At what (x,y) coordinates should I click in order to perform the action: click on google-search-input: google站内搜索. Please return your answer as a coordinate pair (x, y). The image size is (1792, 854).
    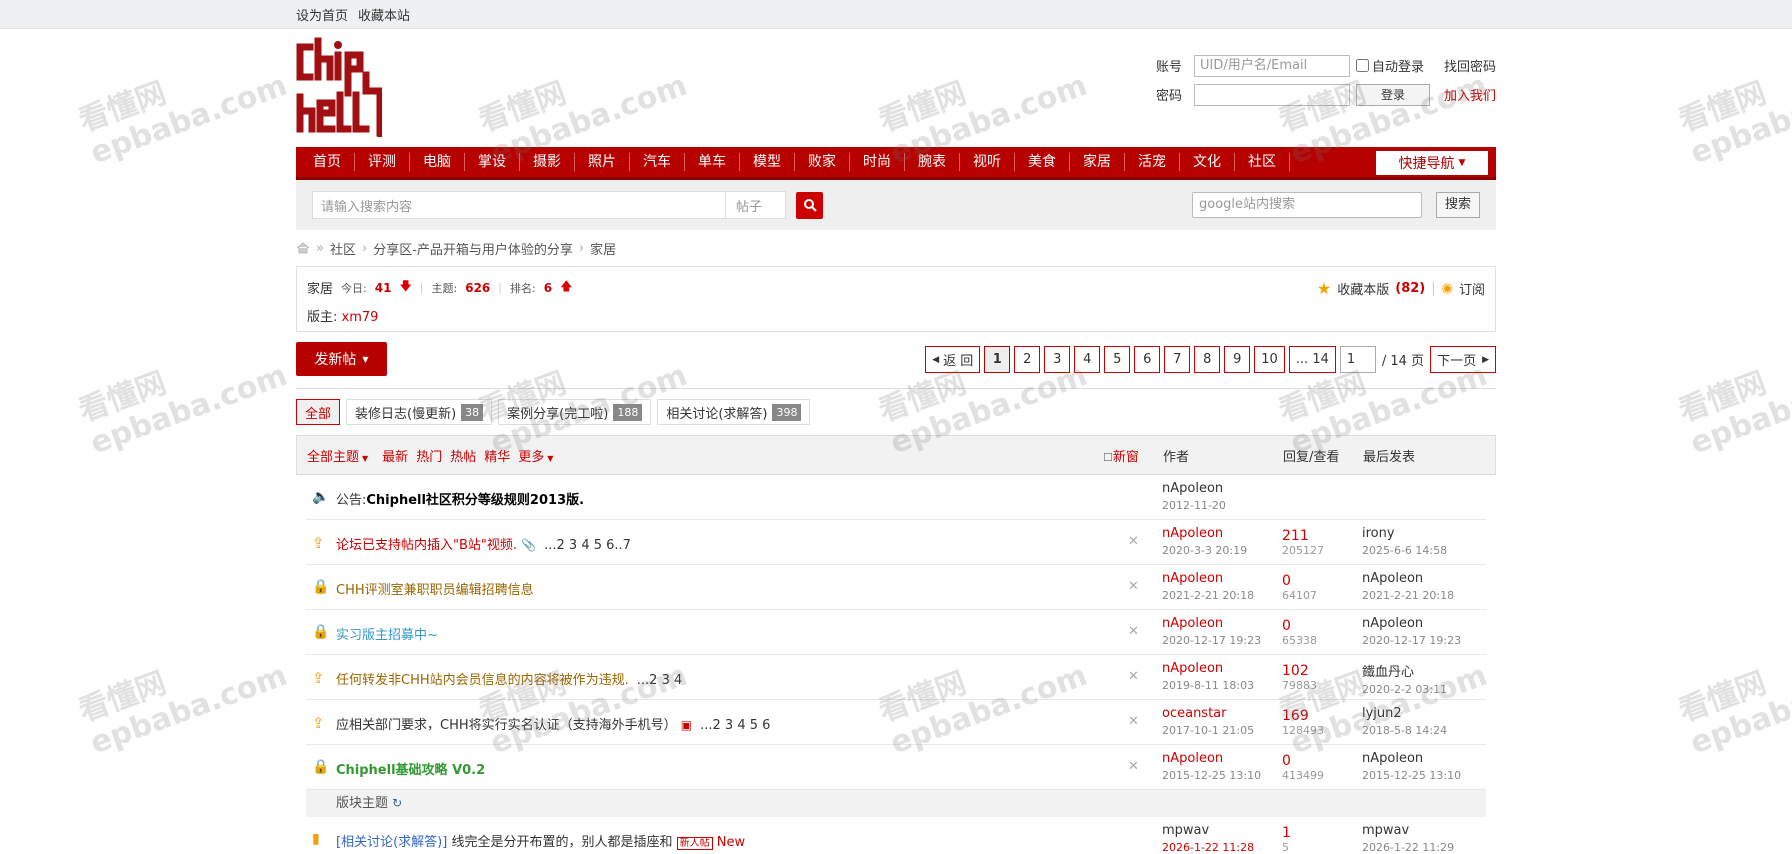
    Looking at the image, I should click on (1307, 205).